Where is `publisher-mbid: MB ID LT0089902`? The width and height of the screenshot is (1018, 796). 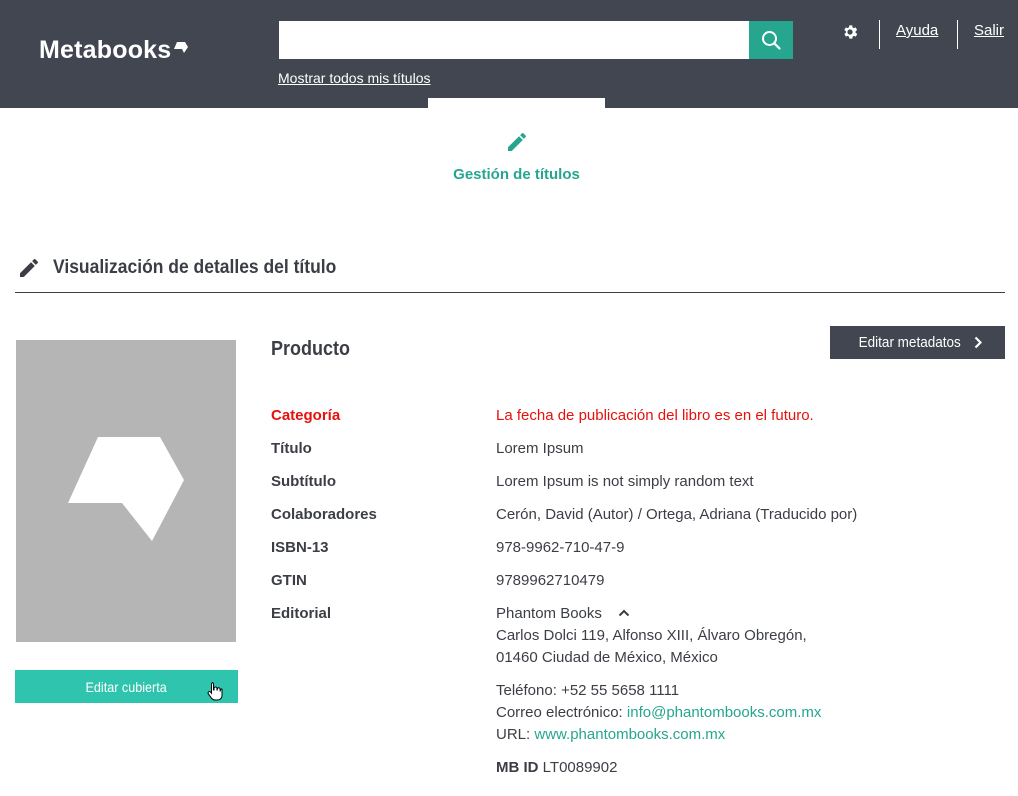 publisher-mbid: MB ID LT0089902 is located at coordinates (556, 767).